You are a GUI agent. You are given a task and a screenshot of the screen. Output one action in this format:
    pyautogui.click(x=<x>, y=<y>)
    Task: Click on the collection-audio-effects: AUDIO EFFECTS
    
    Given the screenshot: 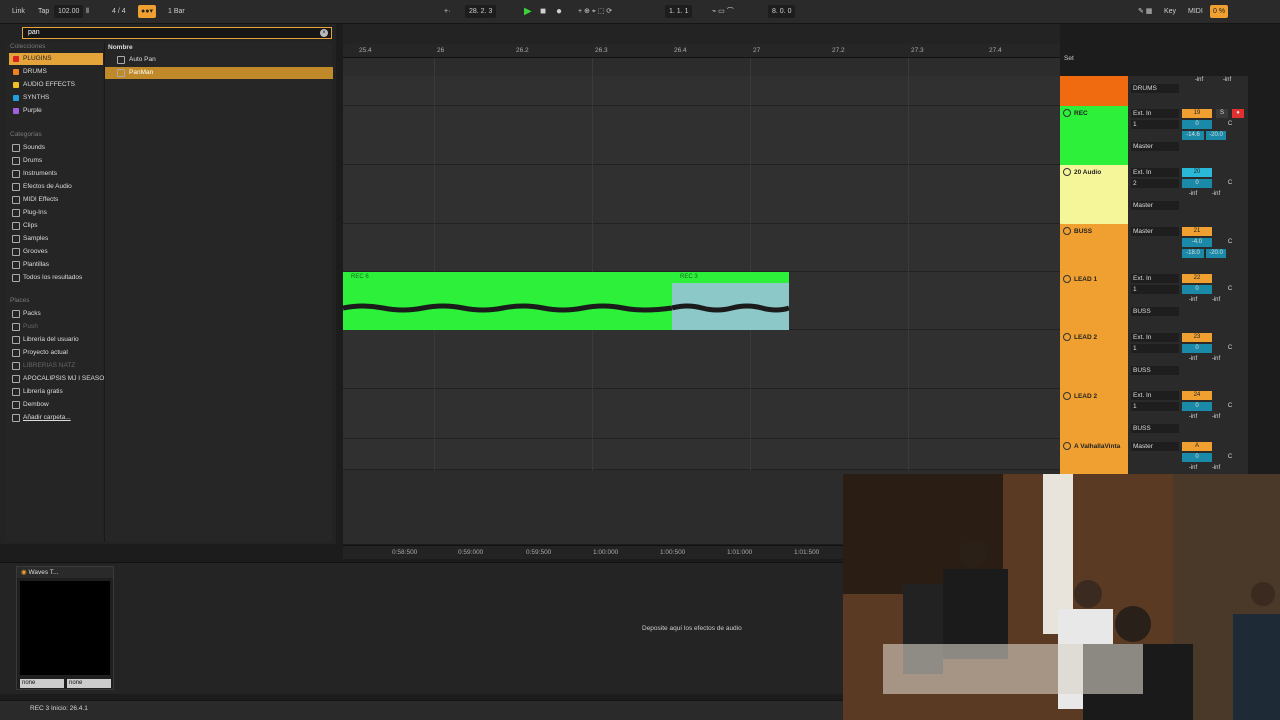 What is the action you would take?
    pyautogui.click(x=56, y=85)
    